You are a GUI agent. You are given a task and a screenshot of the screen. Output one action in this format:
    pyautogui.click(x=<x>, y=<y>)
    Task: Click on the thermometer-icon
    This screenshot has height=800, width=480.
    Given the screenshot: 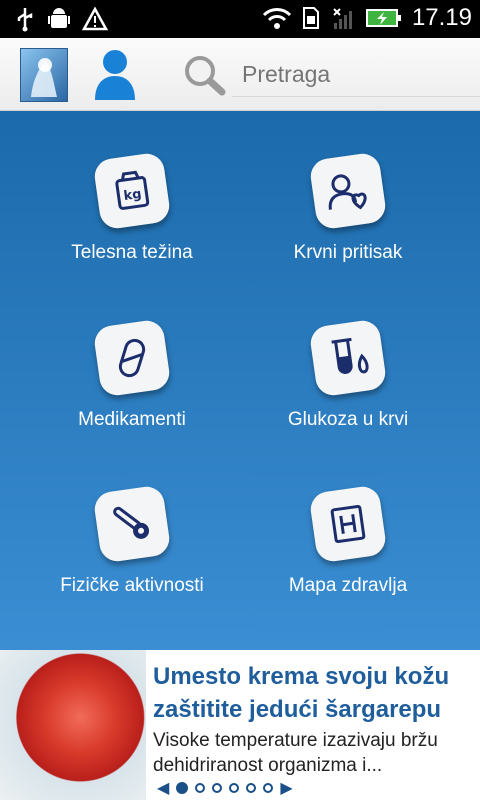 What is the action you would take?
    pyautogui.click(x=132, y=524)
    